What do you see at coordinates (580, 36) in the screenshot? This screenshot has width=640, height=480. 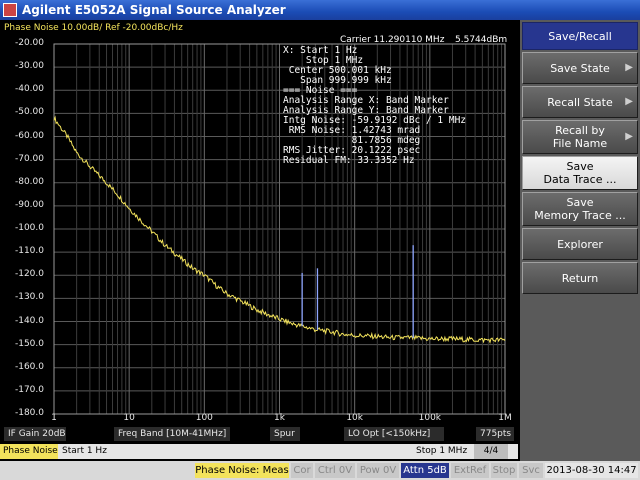 I see `softkey-menu-title: Save/Recall` at bounding box center [580, 36].